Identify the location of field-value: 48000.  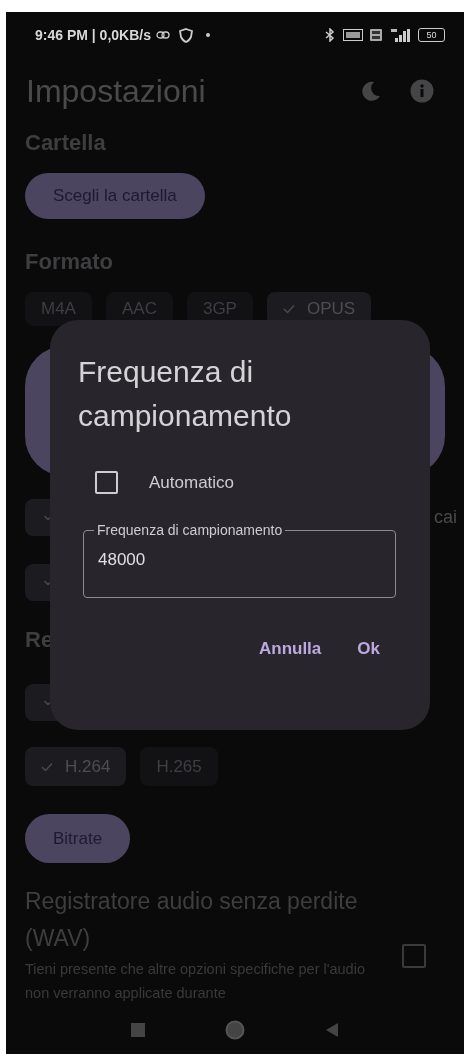
(122, 559).